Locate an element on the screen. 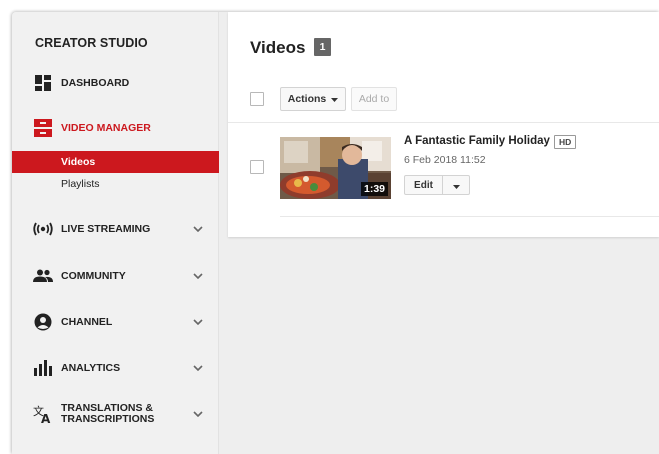 The image size is (659, 454). sidebar-subitem-videos: Videos is located at coordinates (115, 162).